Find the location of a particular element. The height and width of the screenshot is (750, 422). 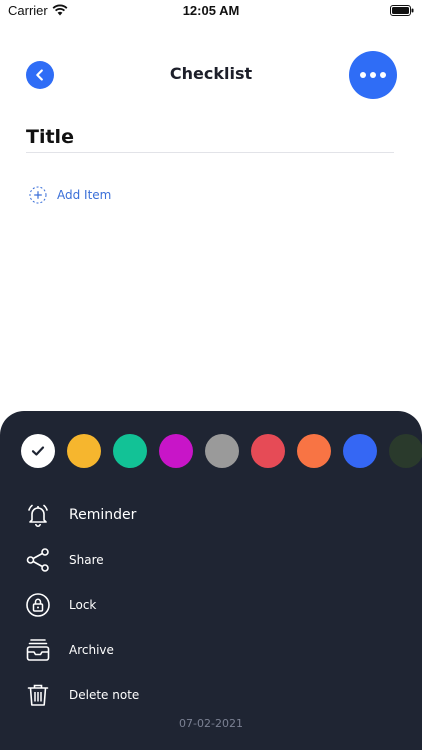

color-swatch-teal is located at coordinates (130, 451).